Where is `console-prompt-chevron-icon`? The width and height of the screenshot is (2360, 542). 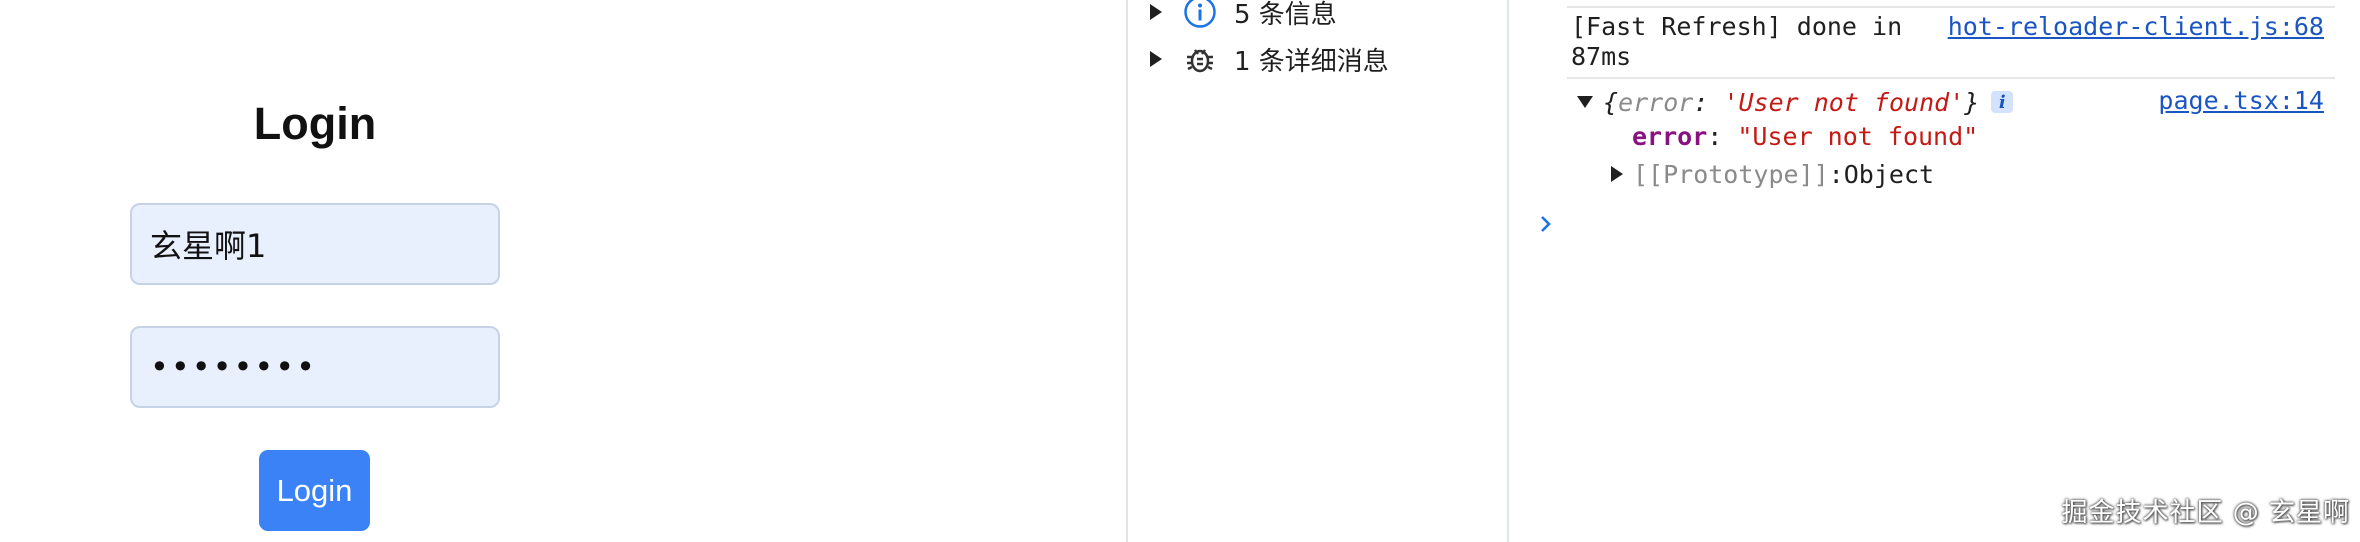 console-prompt-chevron-icon is located at coordinates (1550, 224).